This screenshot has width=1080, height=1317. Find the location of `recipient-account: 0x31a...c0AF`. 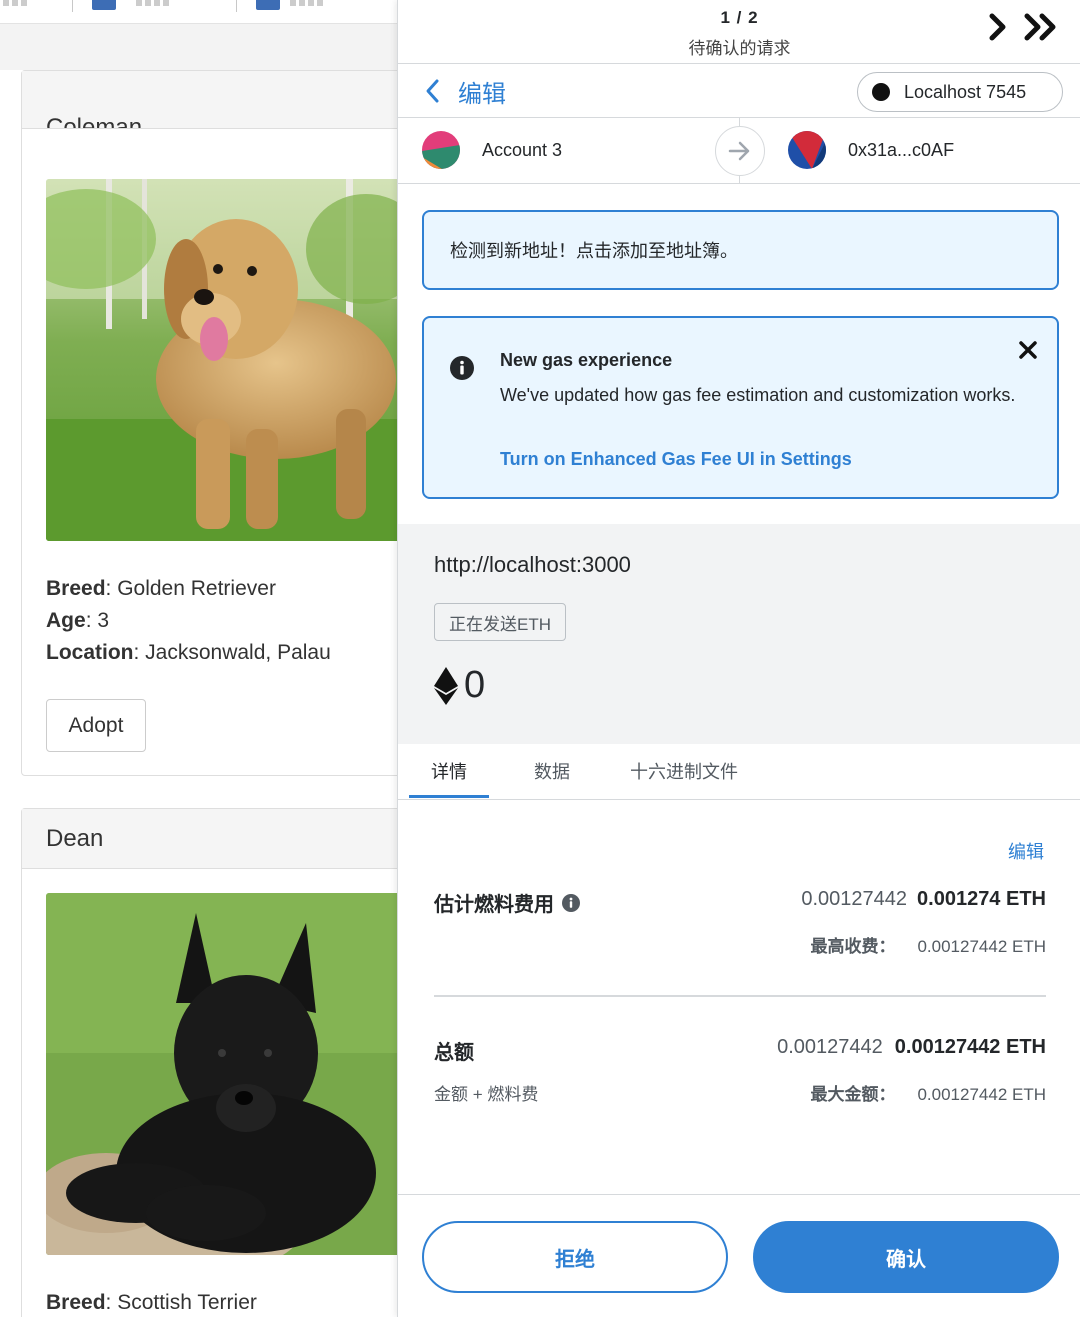

recipient-account: 0x31a...c0AF is located at coordinates (871, 150).